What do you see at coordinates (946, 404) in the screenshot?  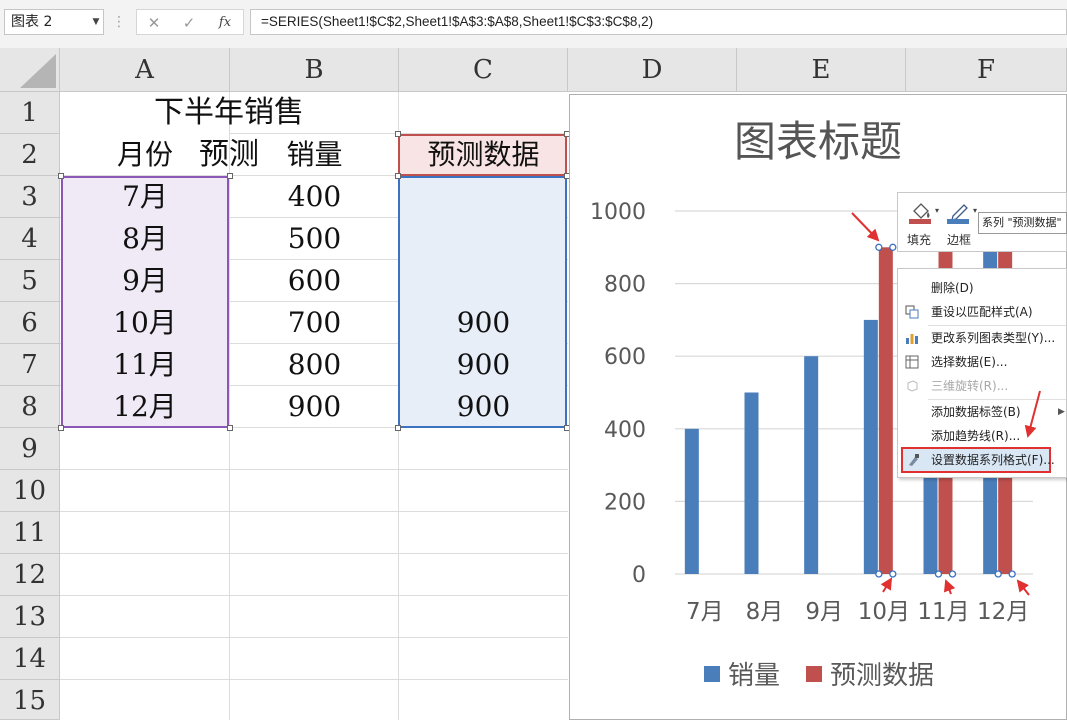 I see `annotation-arrows` at bounding box center [946, 404].